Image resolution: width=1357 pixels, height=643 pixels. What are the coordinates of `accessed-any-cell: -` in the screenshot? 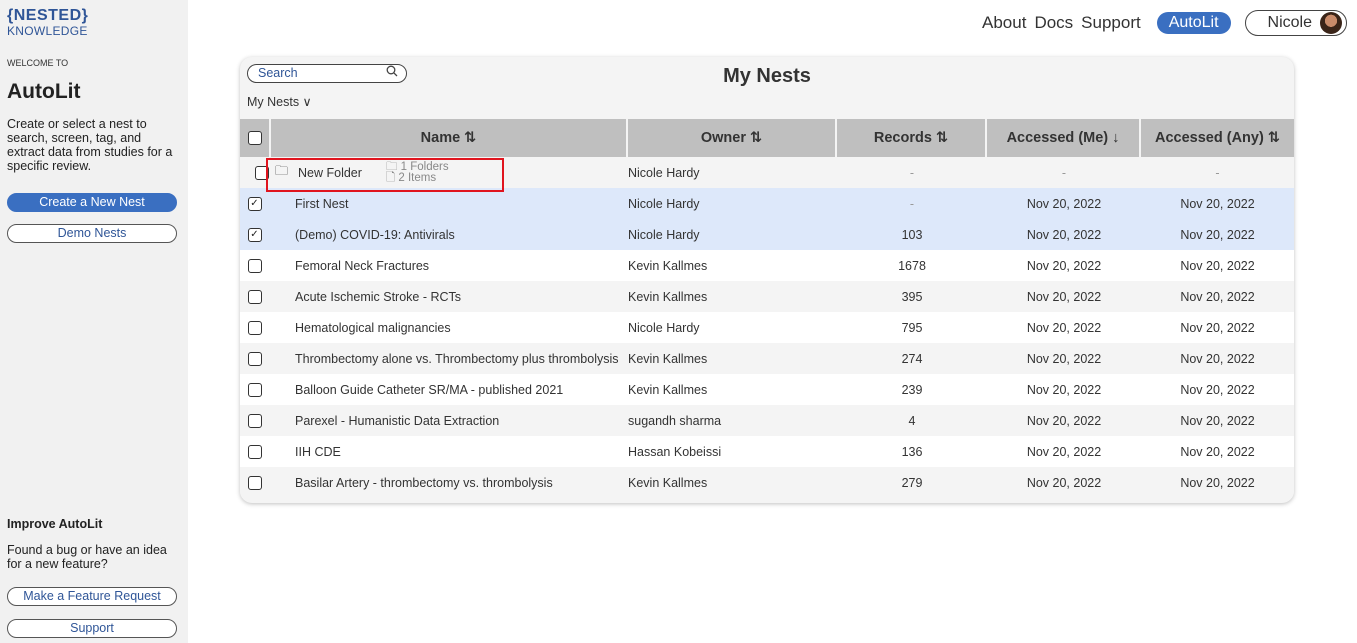 It's located at (1217, 172).